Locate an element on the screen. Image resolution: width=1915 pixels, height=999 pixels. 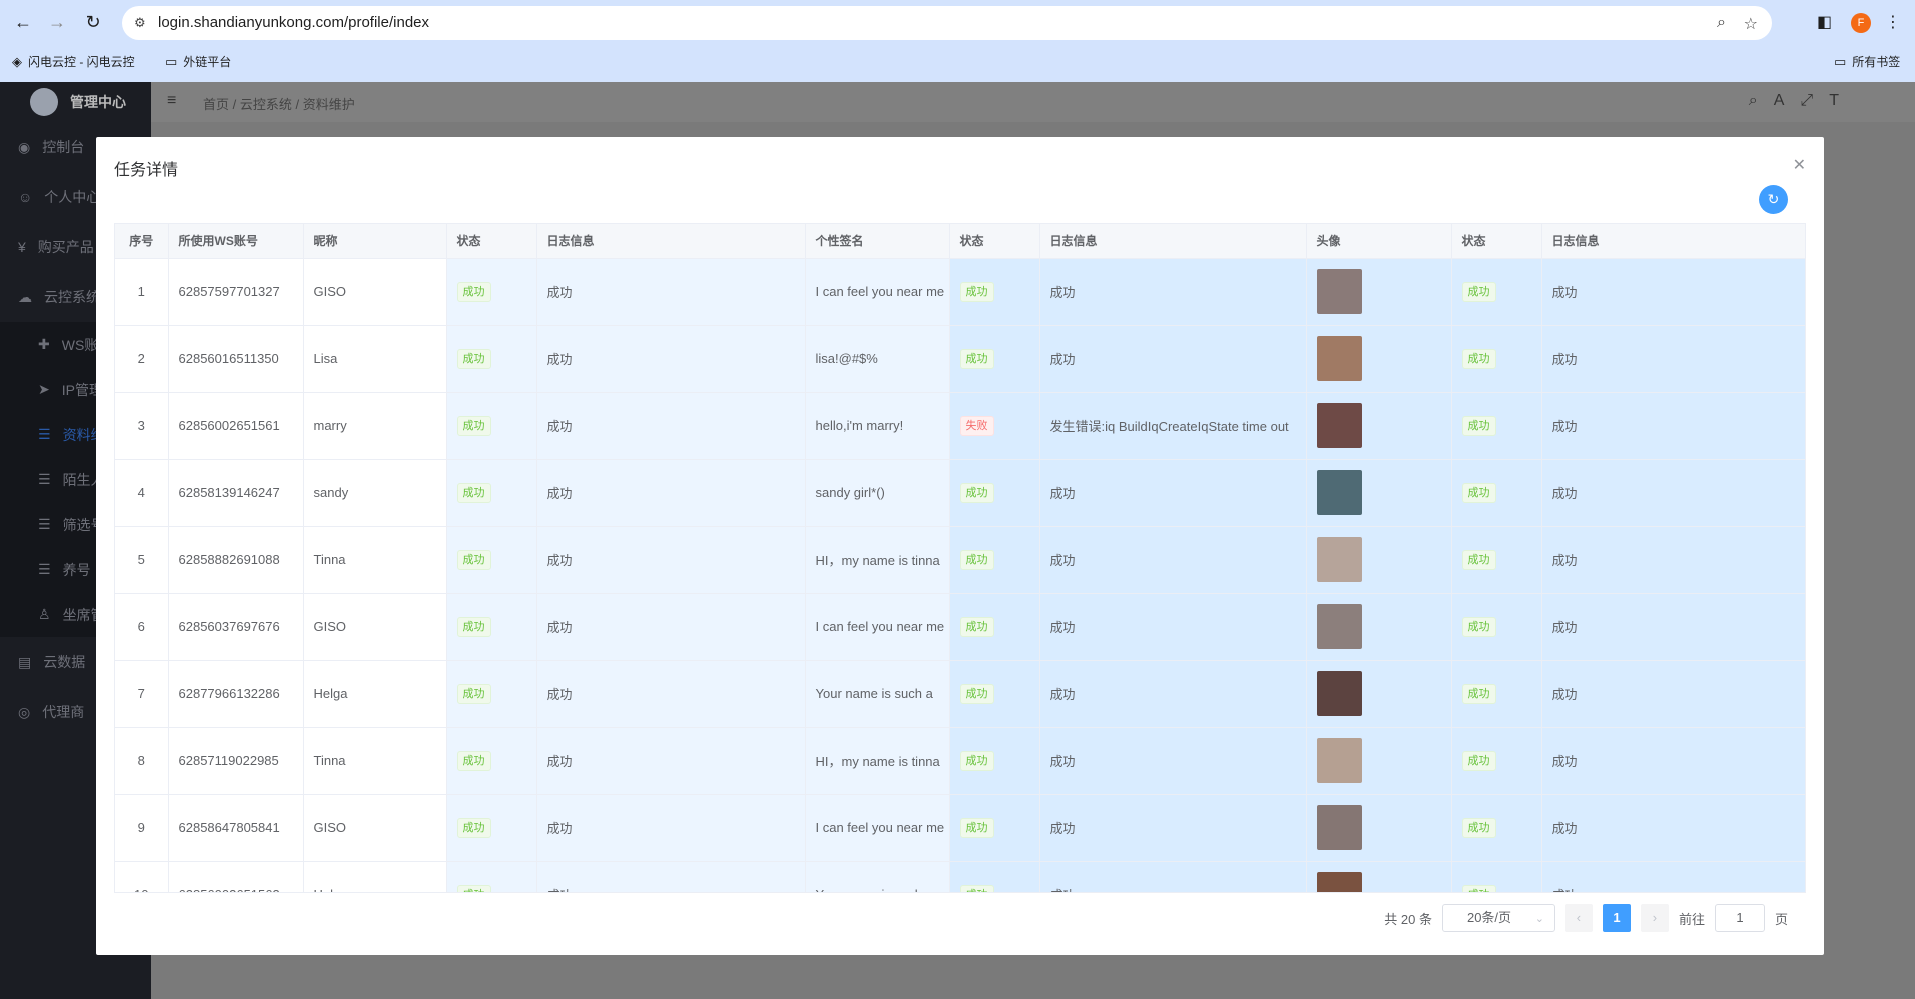
page-size-select: 20条/页 ⌄ is located at coordinates (1498, 918).